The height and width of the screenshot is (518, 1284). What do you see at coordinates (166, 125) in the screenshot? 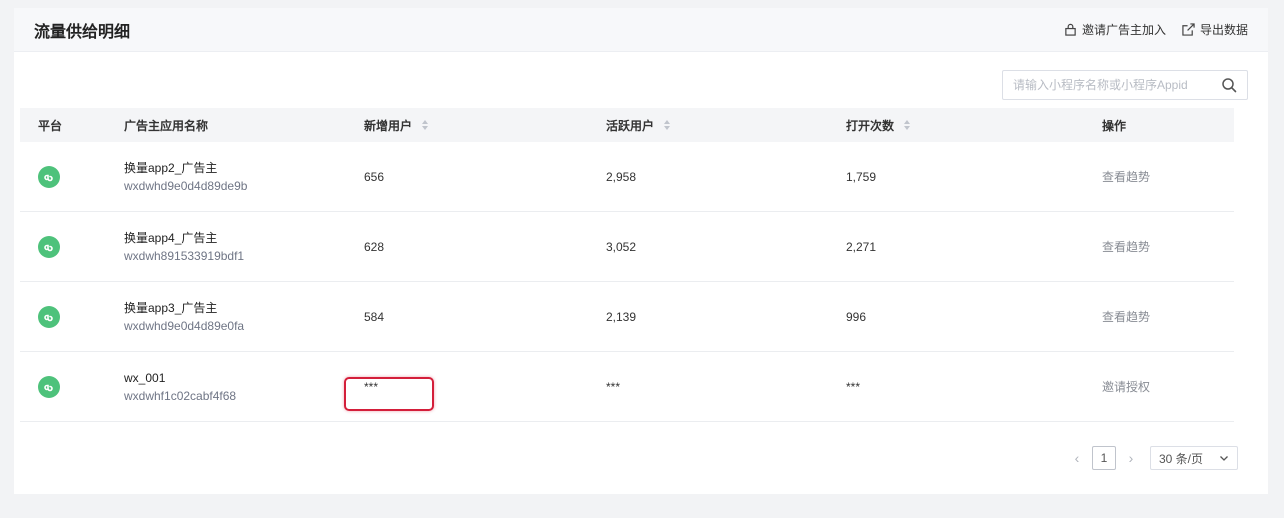
I see `col-app-name: 广告主应用名称` at bounding box center [166, 125].